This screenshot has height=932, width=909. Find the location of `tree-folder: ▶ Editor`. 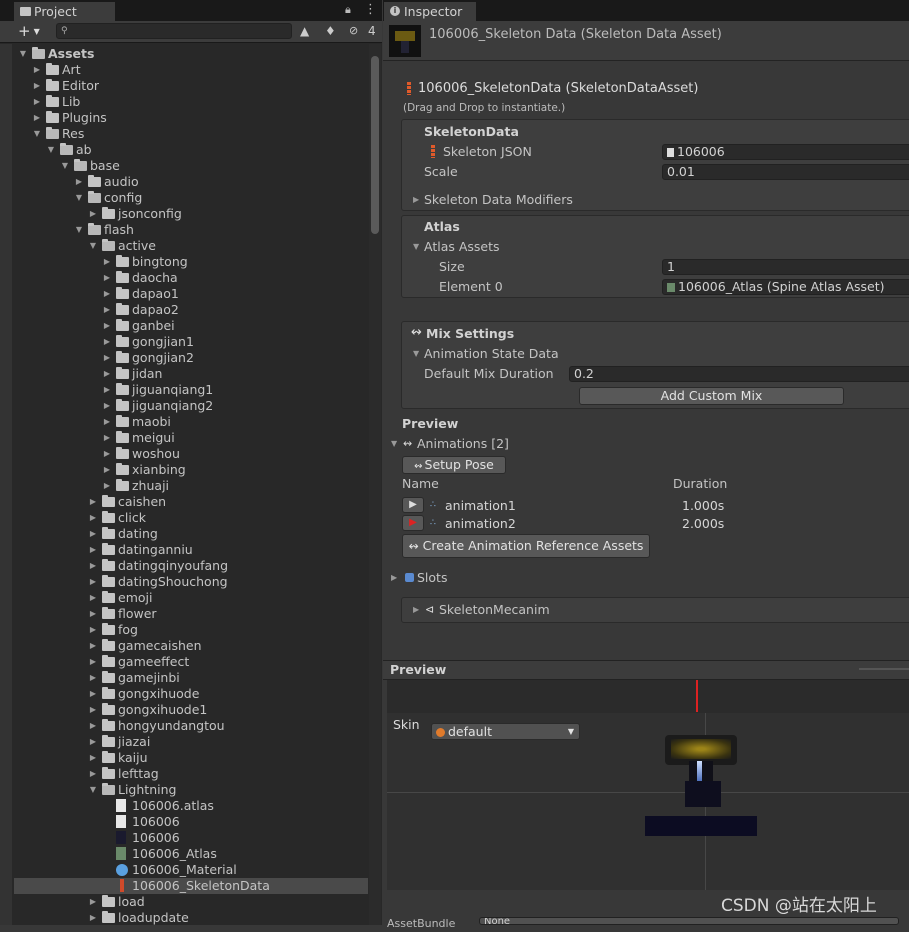

tree-folder: ▶ Editor is located at coordinates (191, 86).